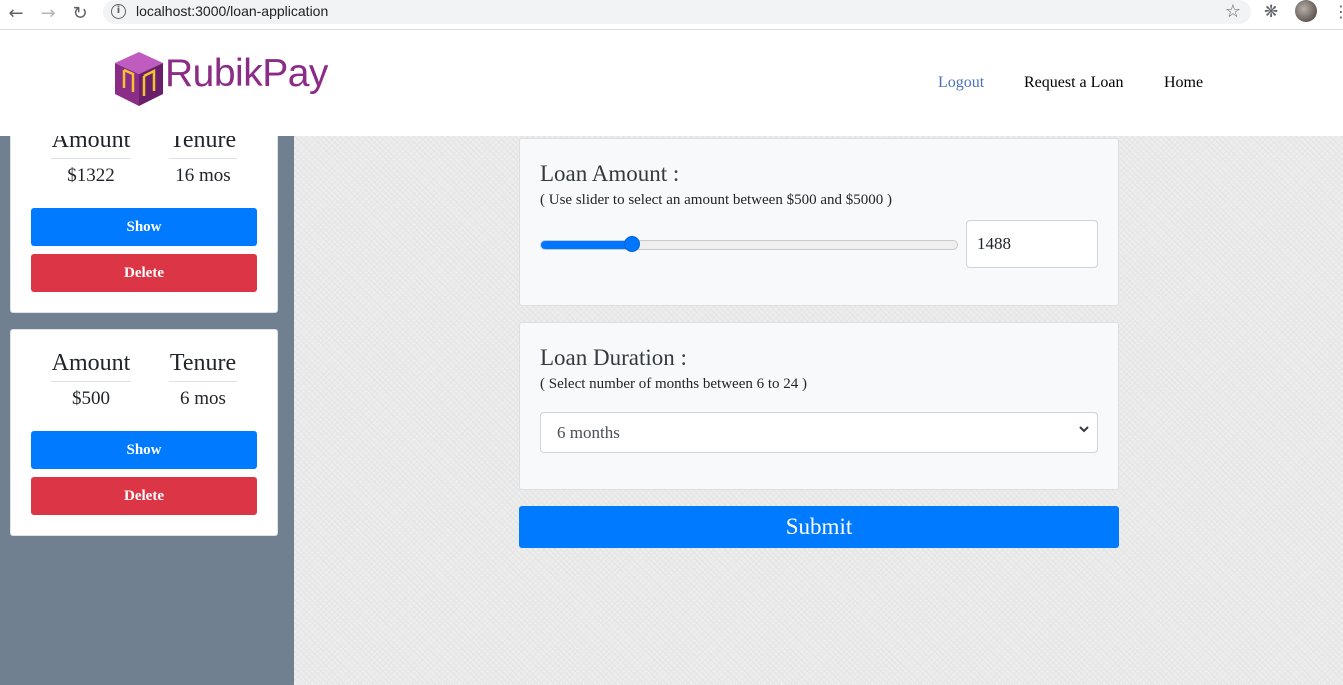 The width and height of the screenshot is (1343, 685). Describe the element at coordinates (961, 83) in the screenshot. I see `nav-logout-link: Logout` at that location.